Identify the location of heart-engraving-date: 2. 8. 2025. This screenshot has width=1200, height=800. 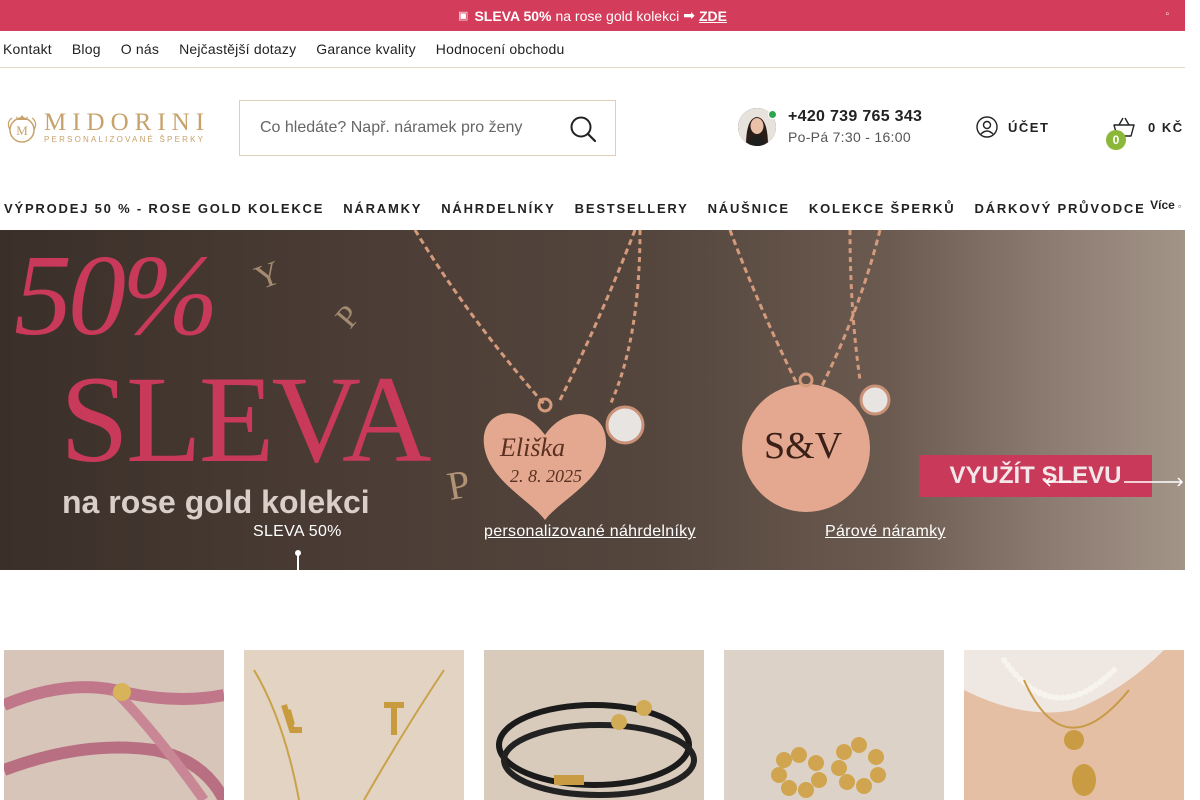
(546, 476).